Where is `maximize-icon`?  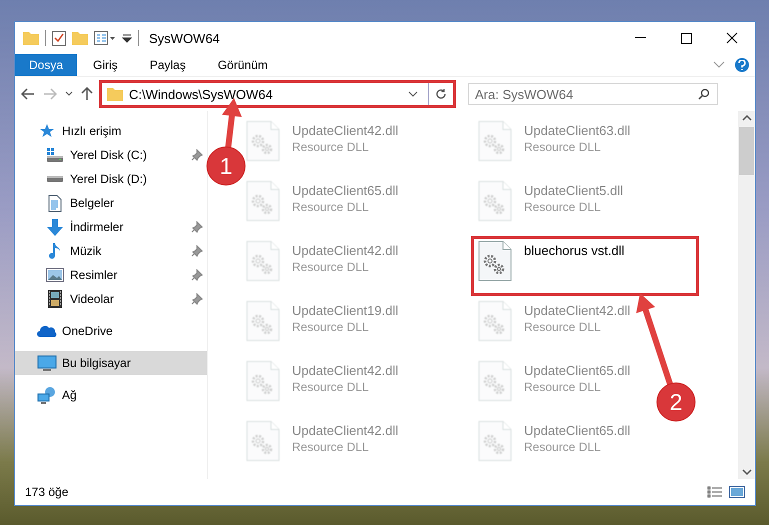
maximize-icon is located at coordinates (686, 38).